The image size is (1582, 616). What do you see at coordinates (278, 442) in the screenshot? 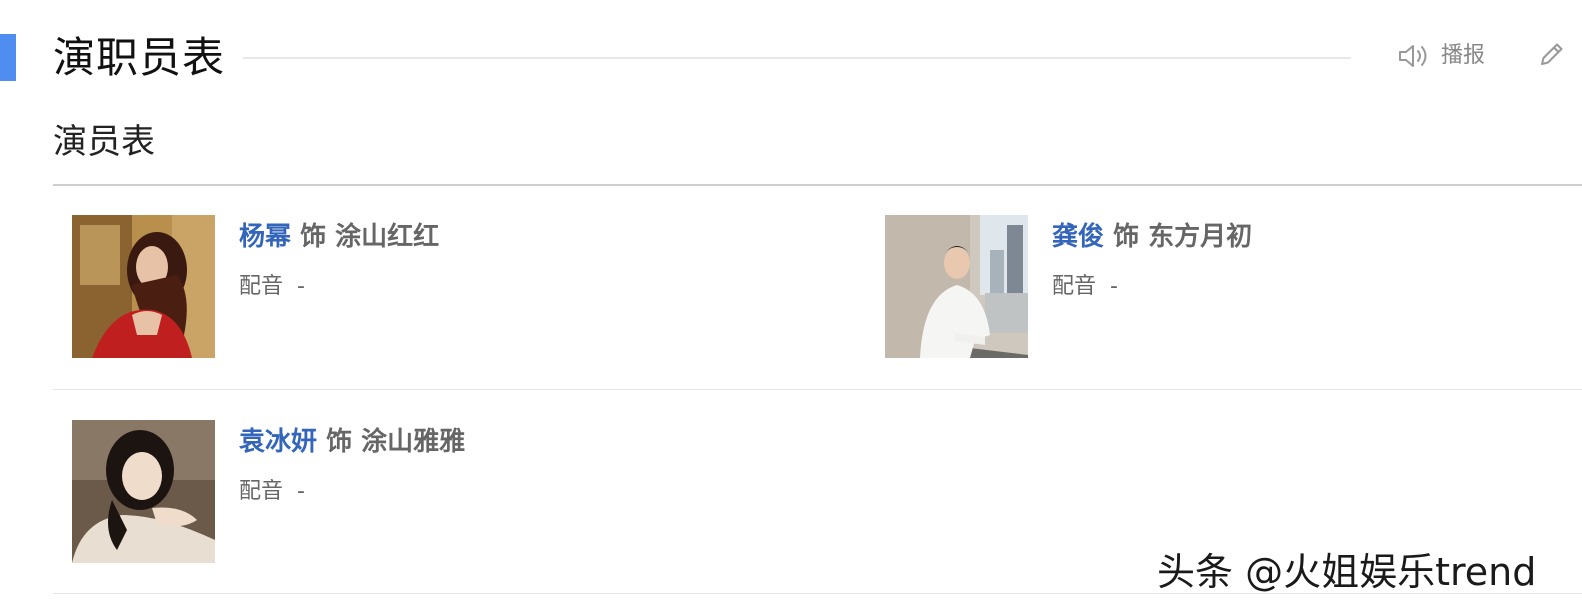
I see `actor-name-link: 袁冰妍` at bounding box center [278, 442].